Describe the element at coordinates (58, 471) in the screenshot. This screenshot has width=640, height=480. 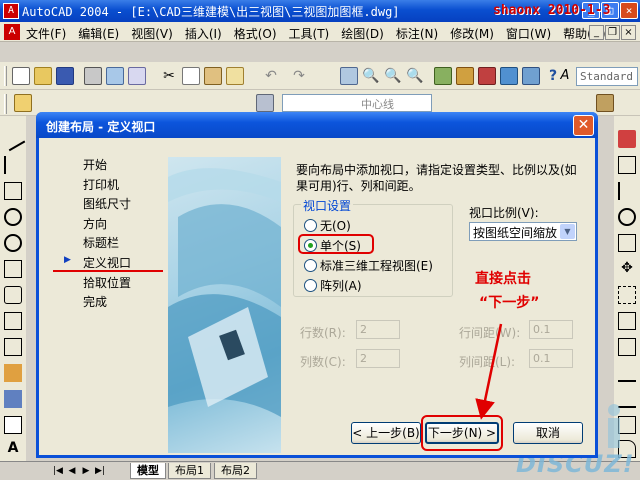
I see `first-tab-icon: |◀` at that location.